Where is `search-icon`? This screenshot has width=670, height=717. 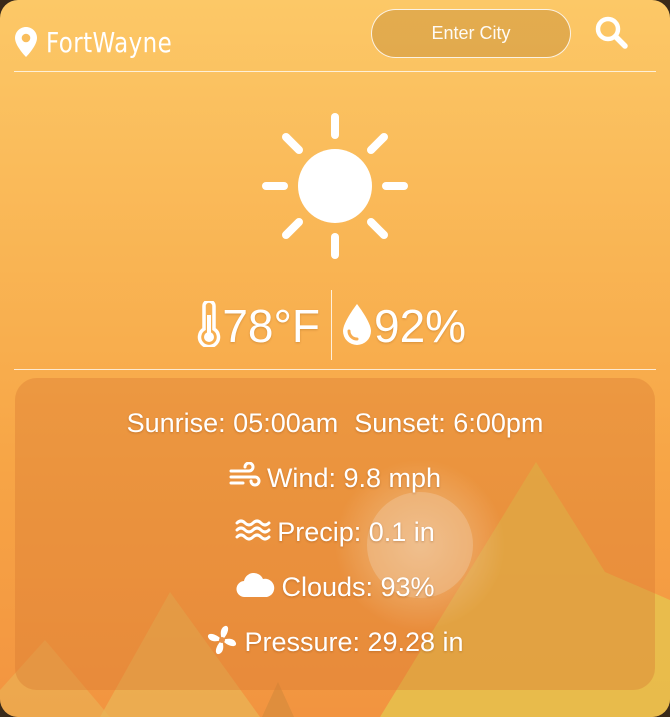 search-icon is located at coordinates (612, 35).